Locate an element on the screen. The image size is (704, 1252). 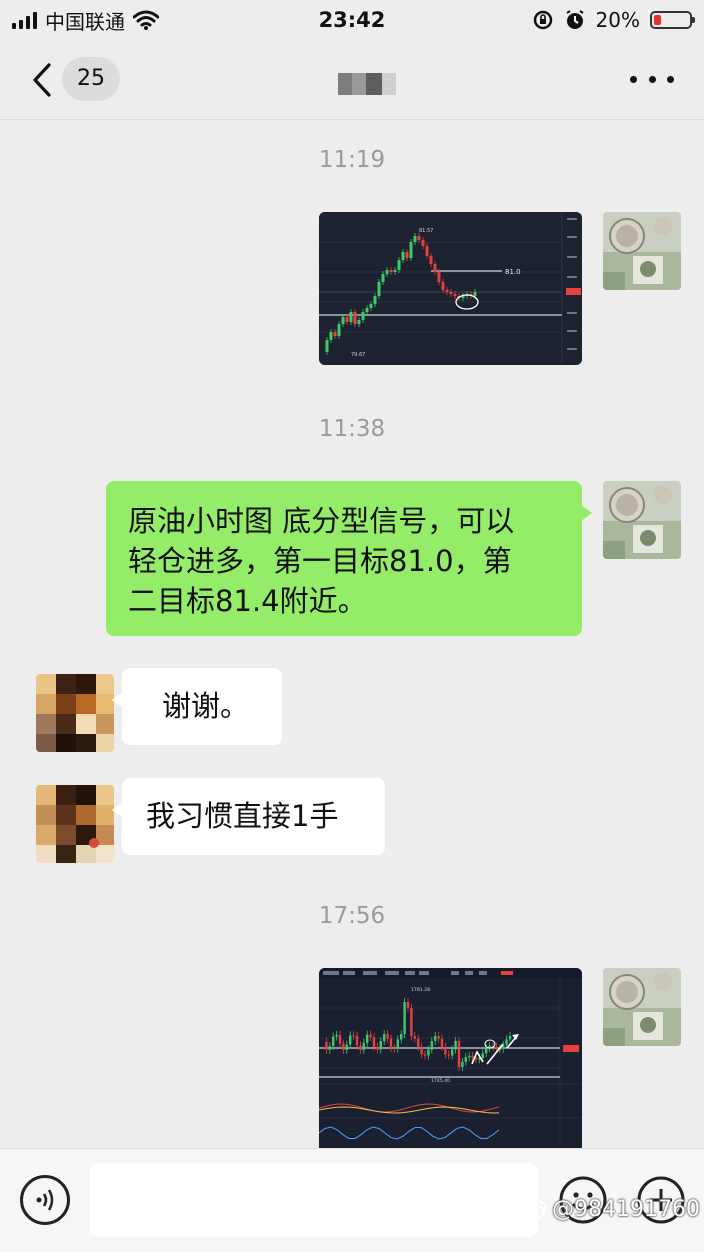
message-text: 谢谢。 is located at coordinates (206, 706).